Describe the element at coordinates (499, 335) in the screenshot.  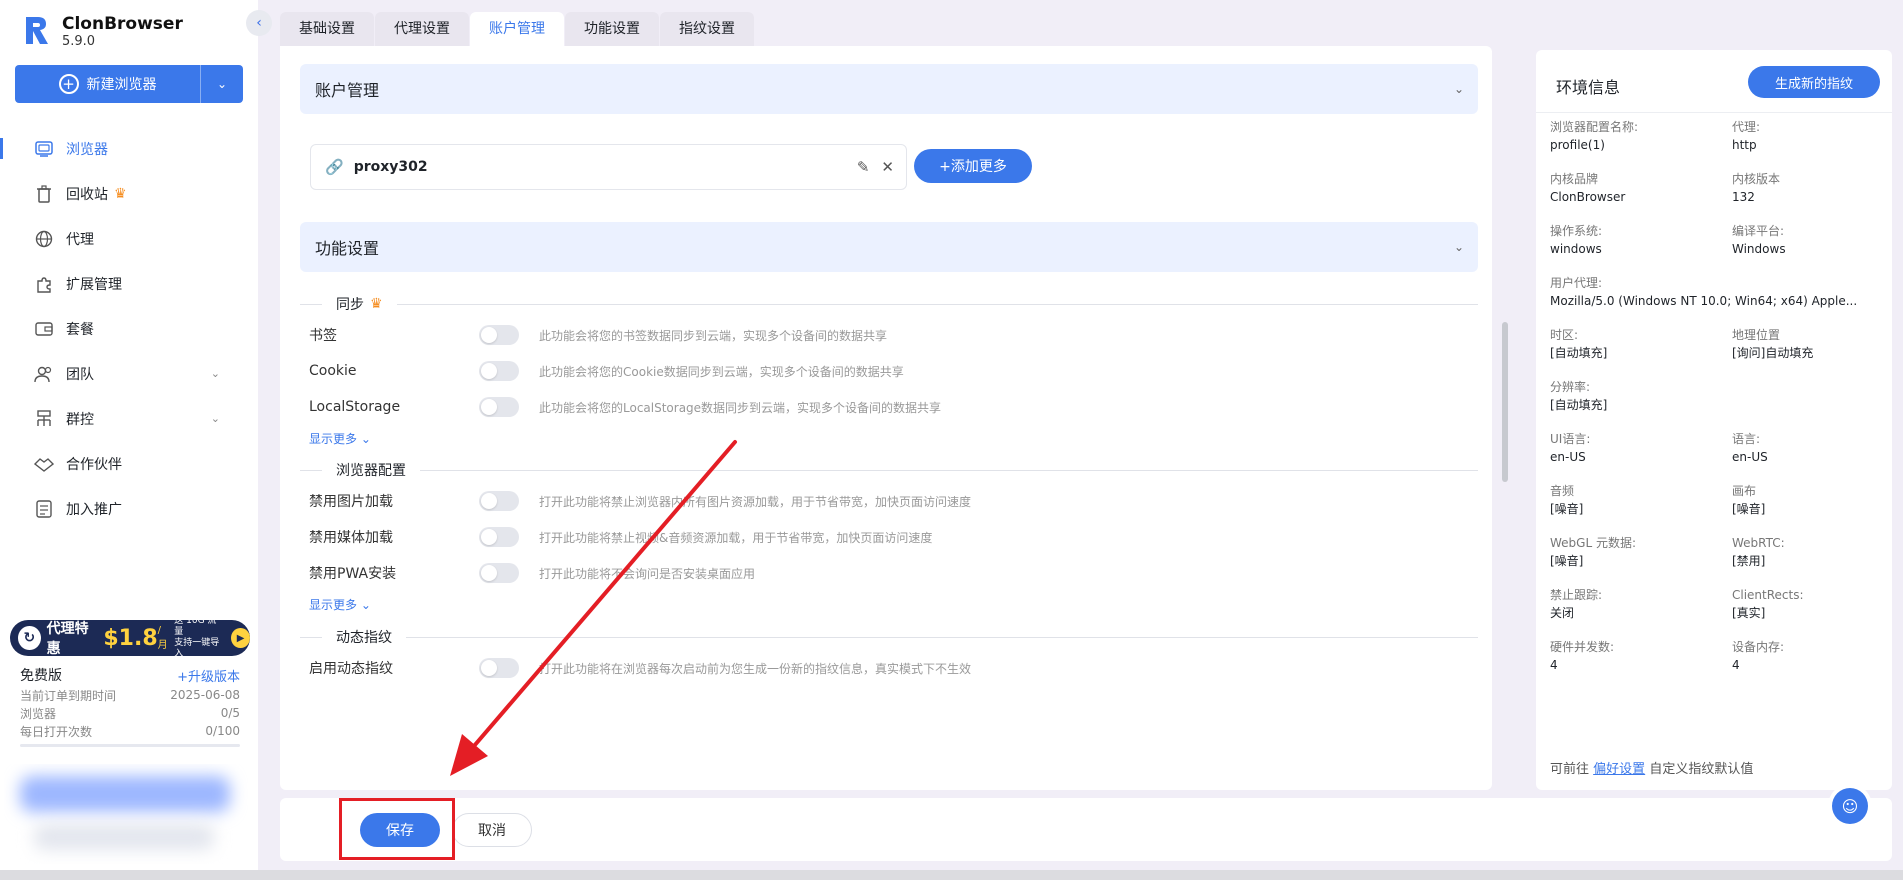
I see `bookmarks-toggle` at that location.